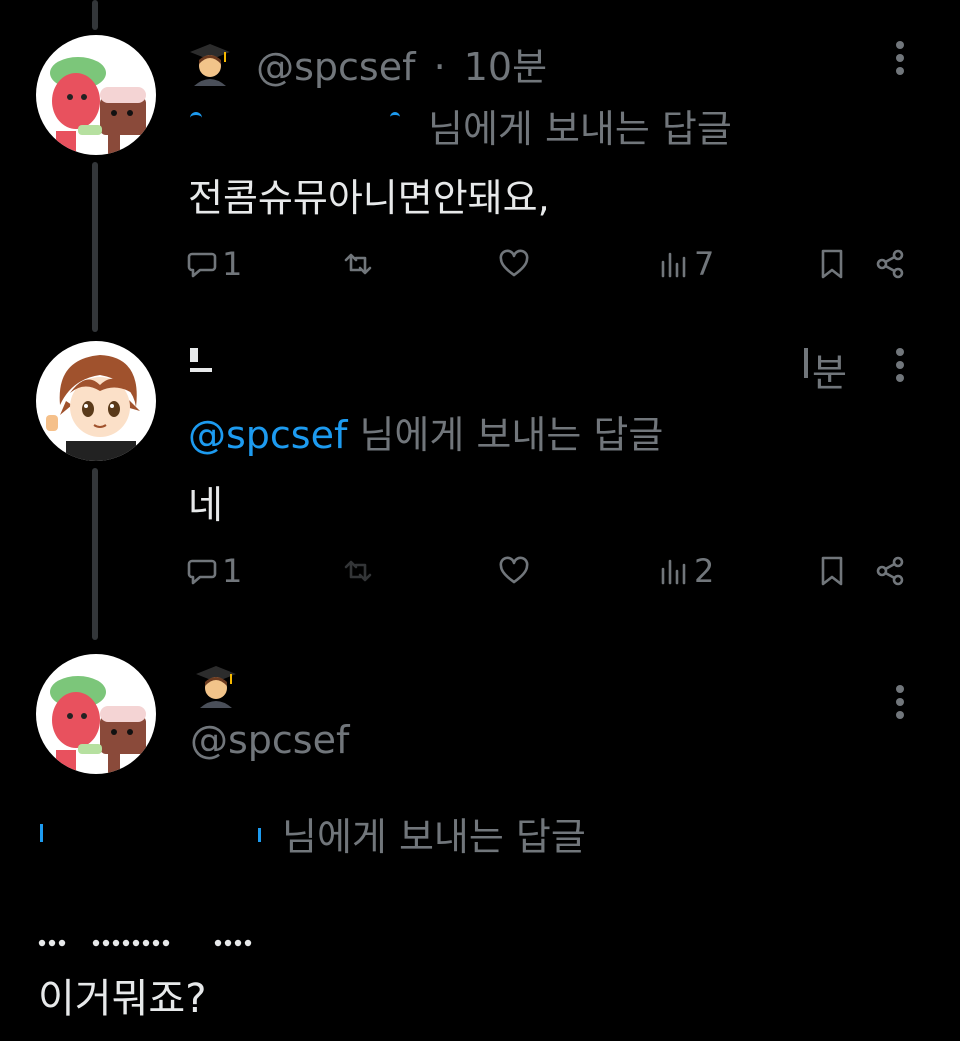 This screenshot has height=1041, width=960. What do you see at coordinates (704, 571) in the screenshot?
I see `views-count: 2` at bounding box center [704, 571].